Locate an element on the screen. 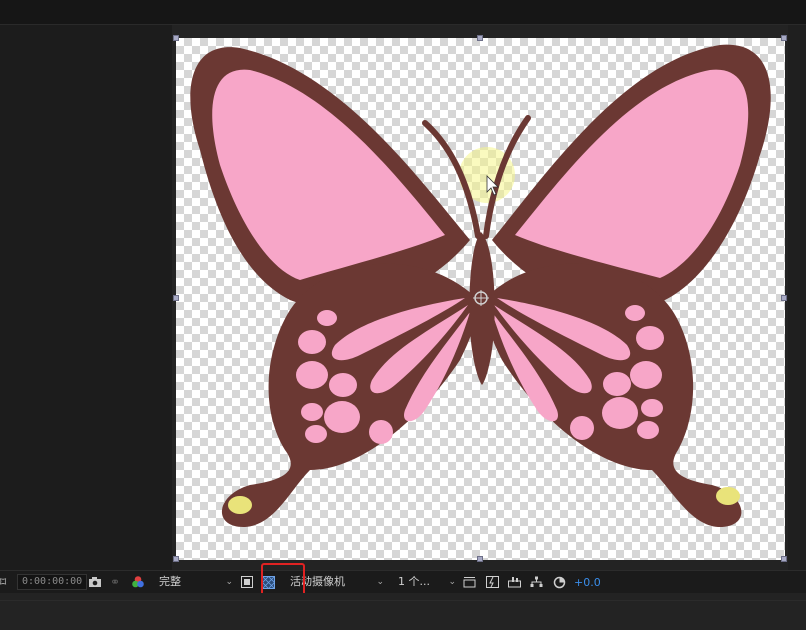 The height and width of the screenshot is (630, 806). timecode-field: 0:00:00:00 is located at coordinates (52, 582).